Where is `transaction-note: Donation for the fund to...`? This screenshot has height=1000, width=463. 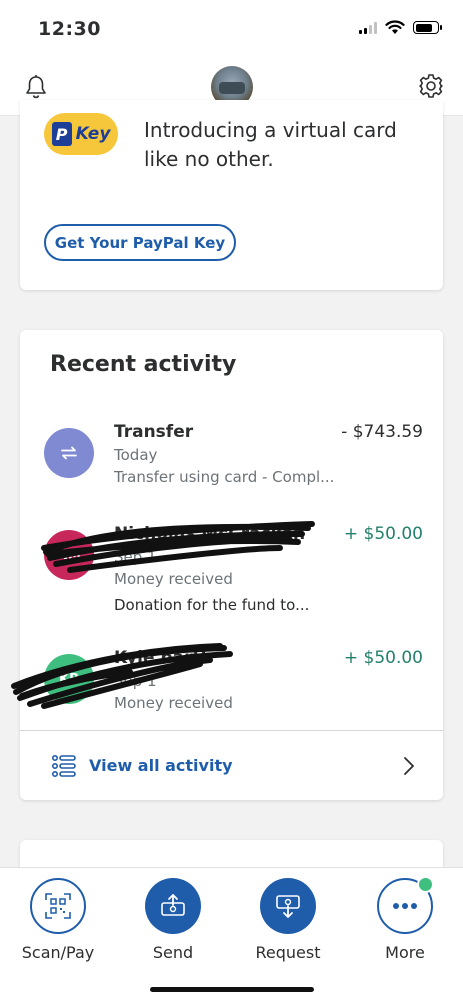
transaction-note: Donation for the fund to... is located at coordinates (212, 605).